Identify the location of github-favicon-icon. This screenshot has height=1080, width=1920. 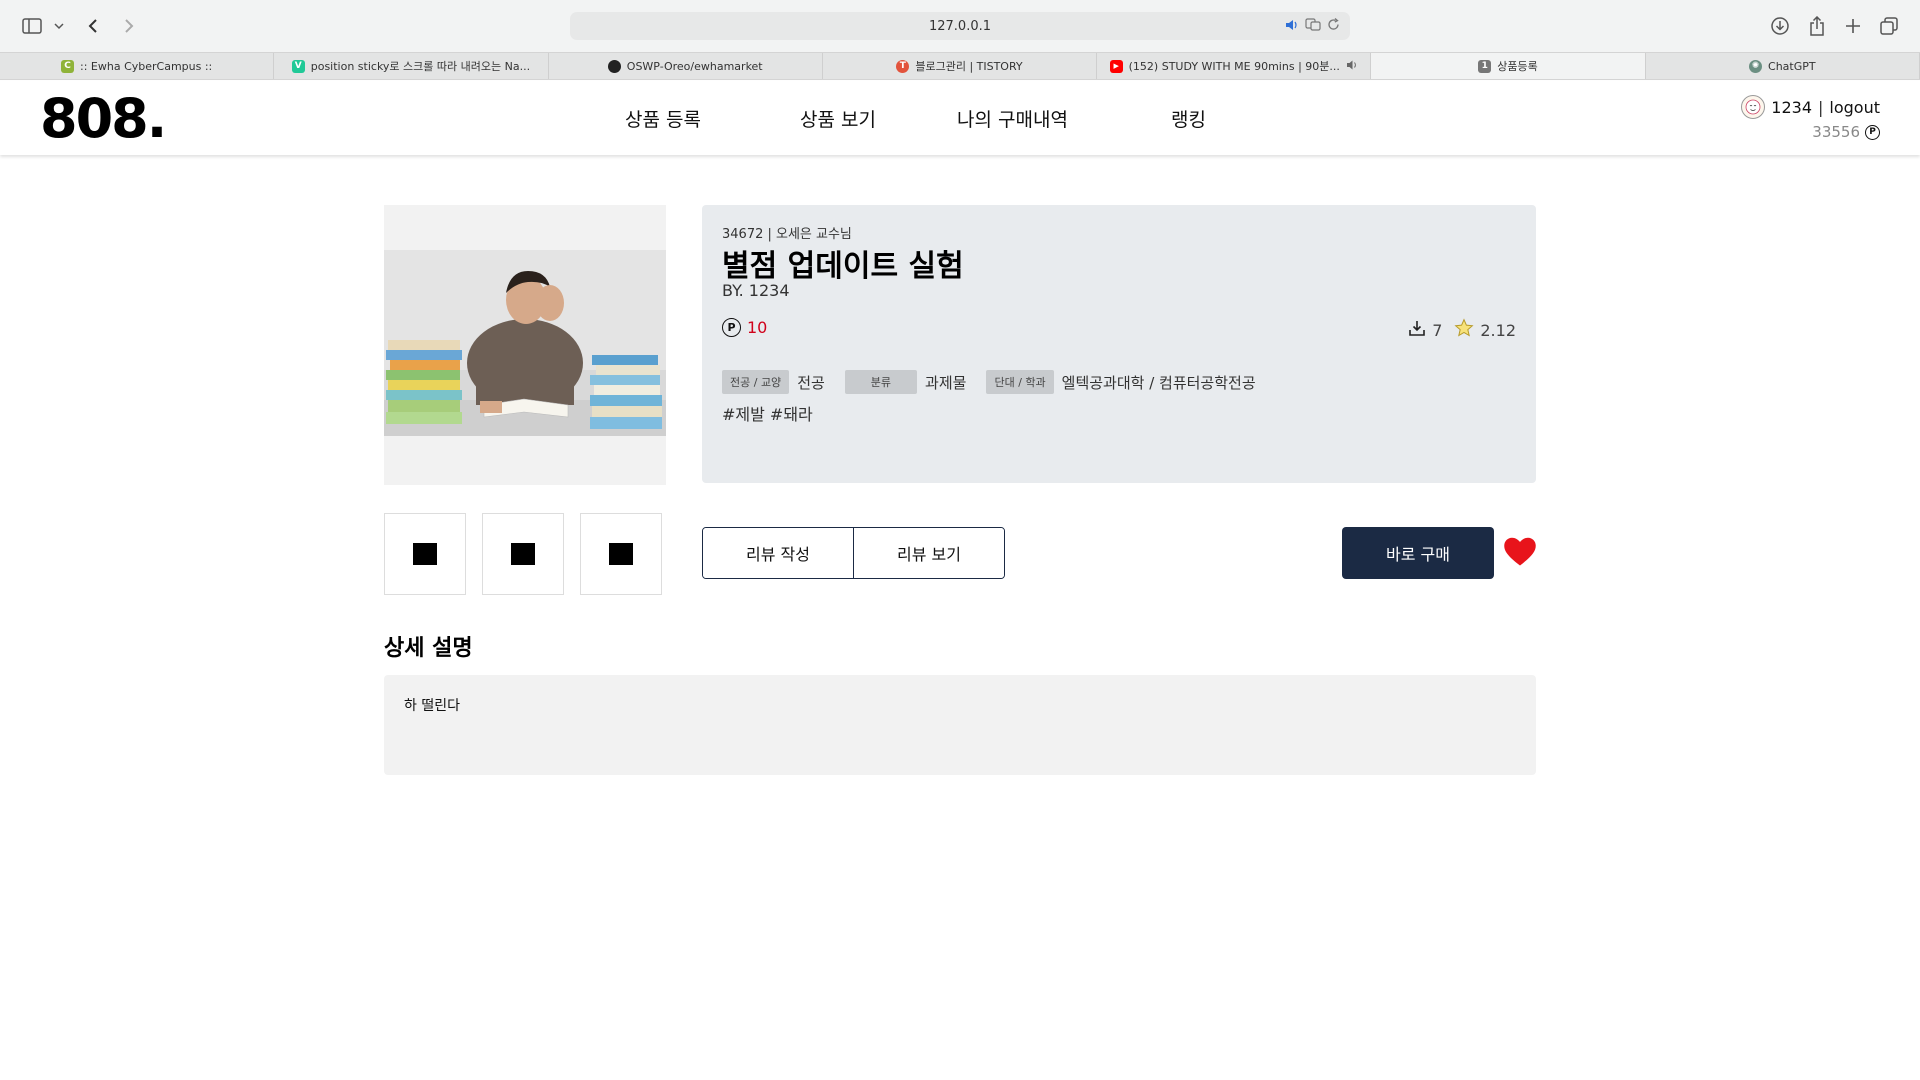
(614, 66).